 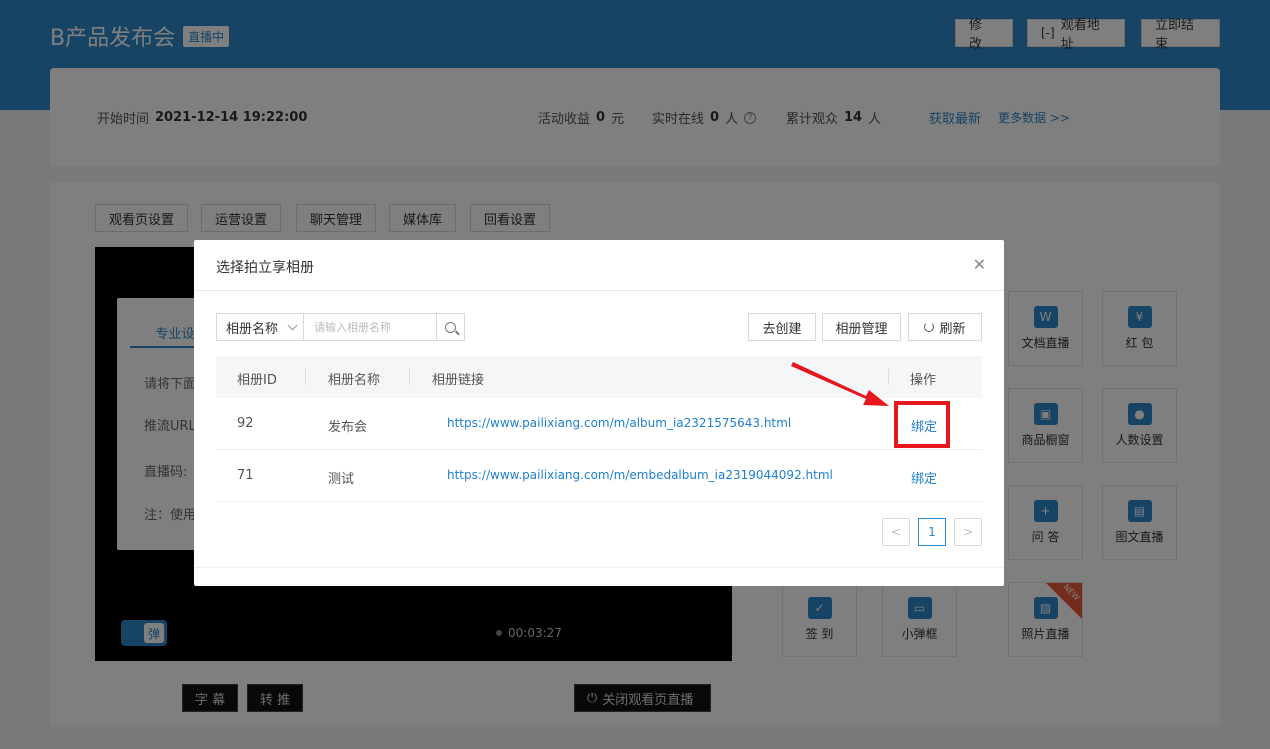 What do you see at coordinates (599, 567) in the screenshot?
I see `modal-footer-divider` at bounding box center [599, 567].